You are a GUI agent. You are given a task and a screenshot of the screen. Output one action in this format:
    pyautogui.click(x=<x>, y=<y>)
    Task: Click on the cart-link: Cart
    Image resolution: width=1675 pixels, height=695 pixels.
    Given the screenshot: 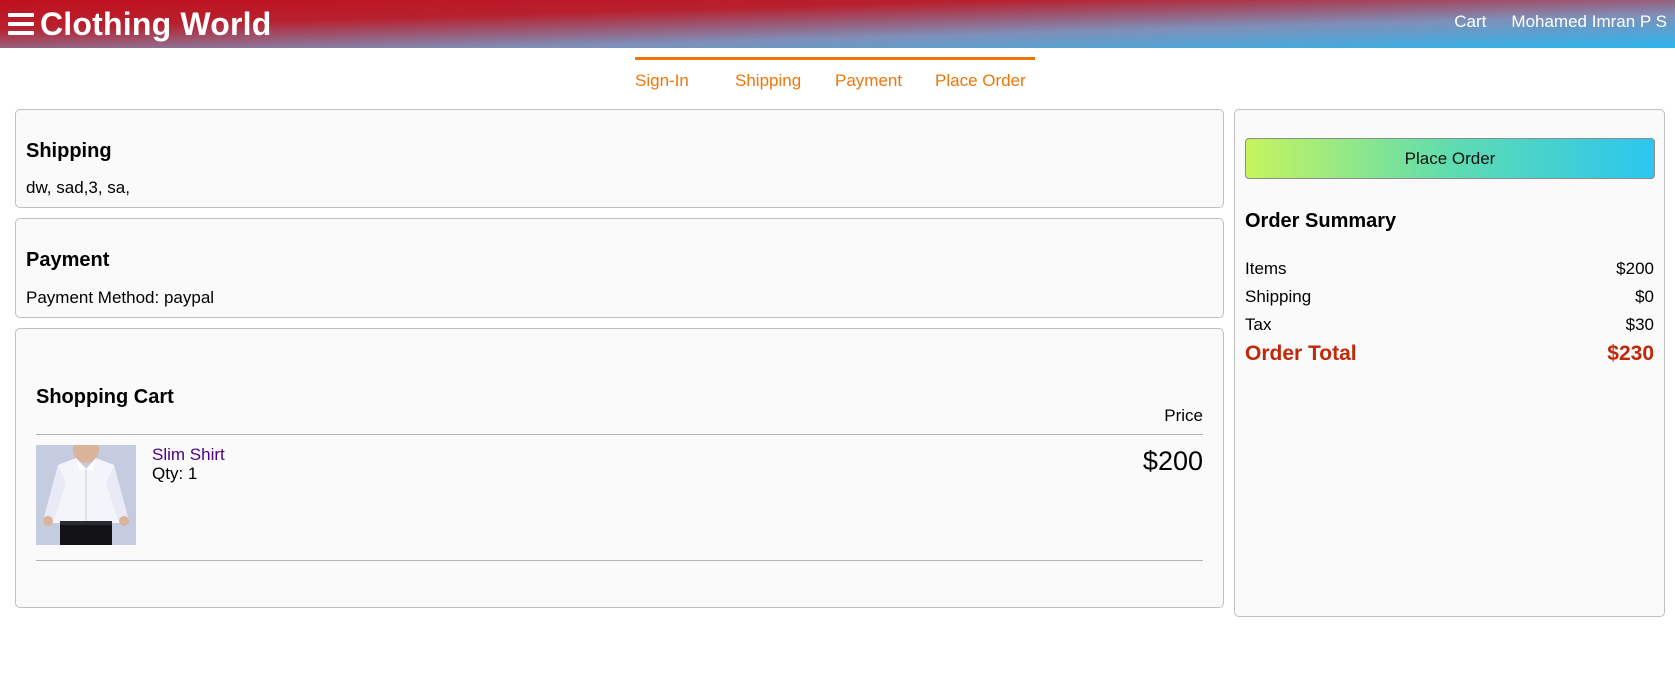 What is the action you would take?
    pyautogui.click(x=1470, y=22)
    